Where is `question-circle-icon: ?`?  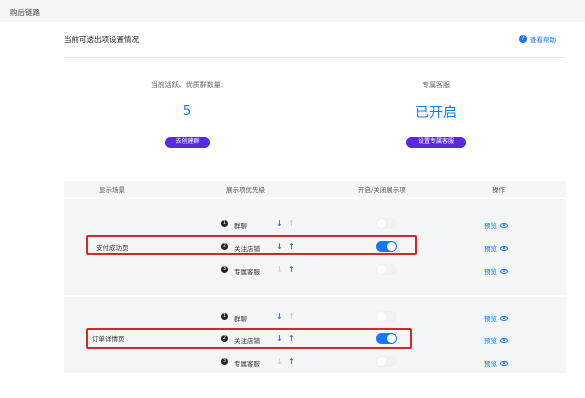
question-circle-icon: ? is located at coordinates (523, 39).